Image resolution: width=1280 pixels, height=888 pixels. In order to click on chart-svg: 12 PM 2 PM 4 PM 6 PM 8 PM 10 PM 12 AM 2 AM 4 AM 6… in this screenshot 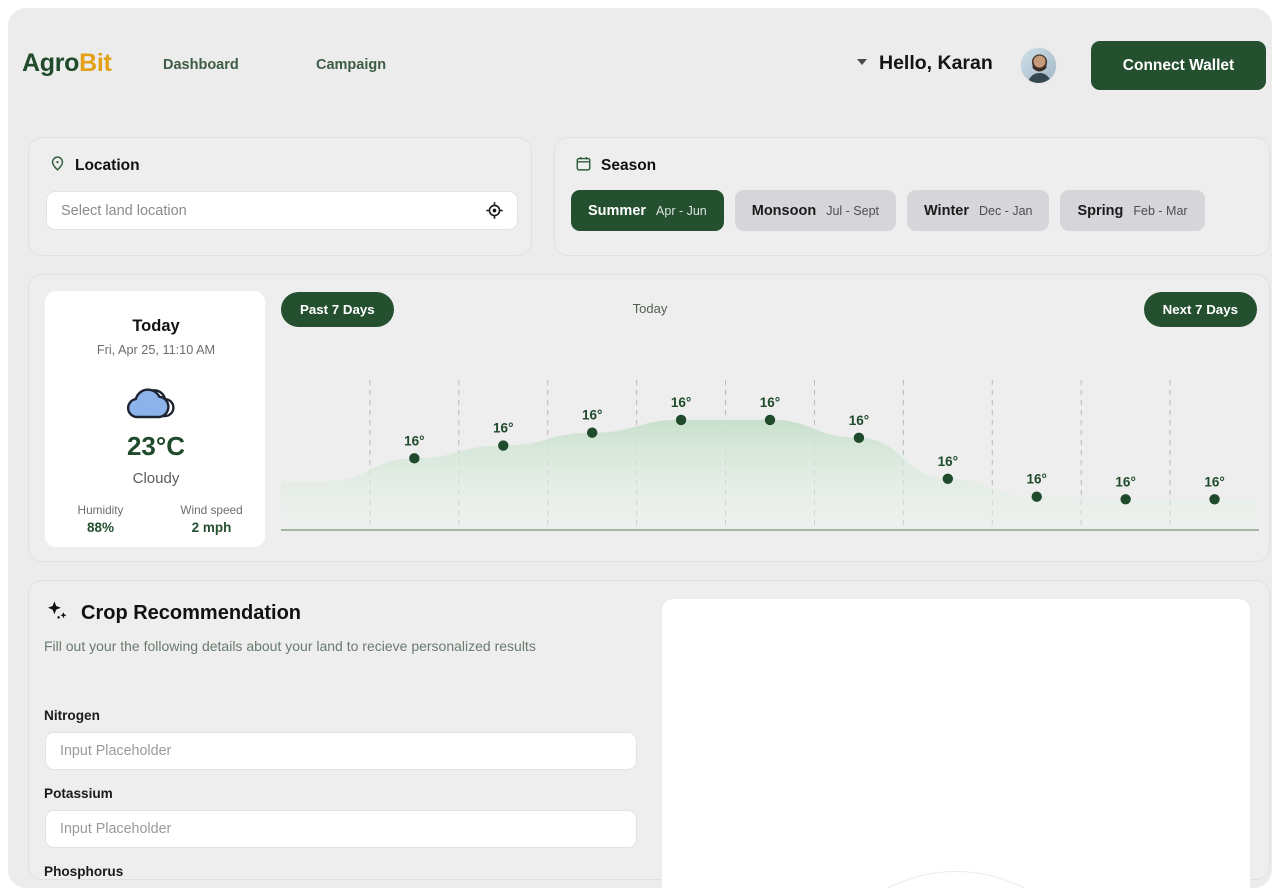, I will do `click(770, 450)`.